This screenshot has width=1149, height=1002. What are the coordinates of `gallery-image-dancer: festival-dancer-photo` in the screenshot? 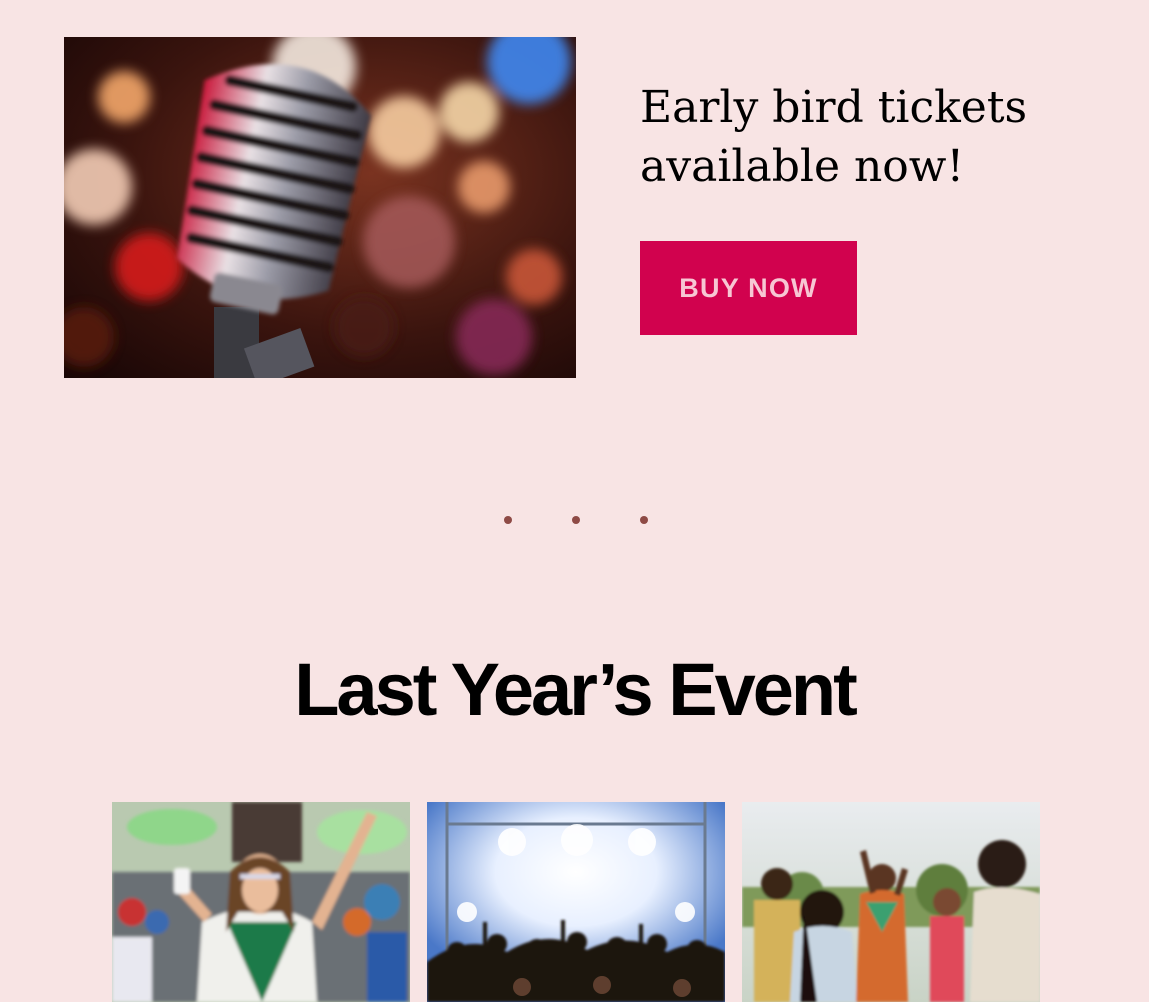 It's located at (261, 902).